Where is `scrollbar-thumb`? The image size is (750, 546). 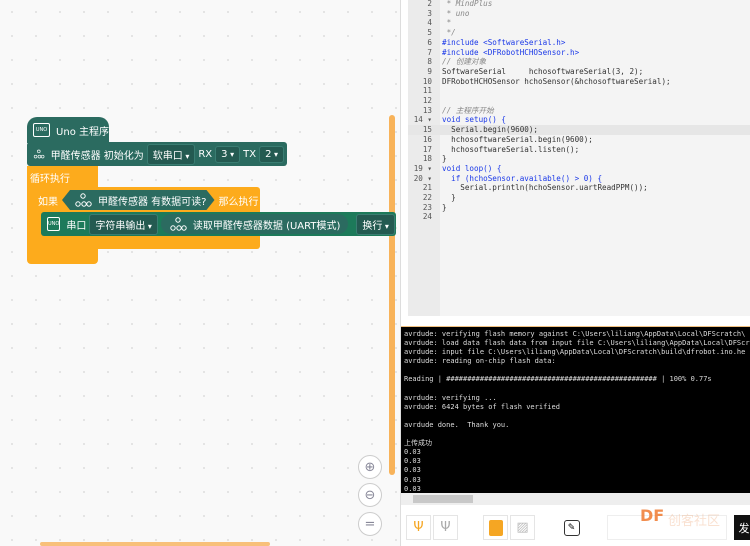 scrollbar-thumb is located at coordinates (443, 499).